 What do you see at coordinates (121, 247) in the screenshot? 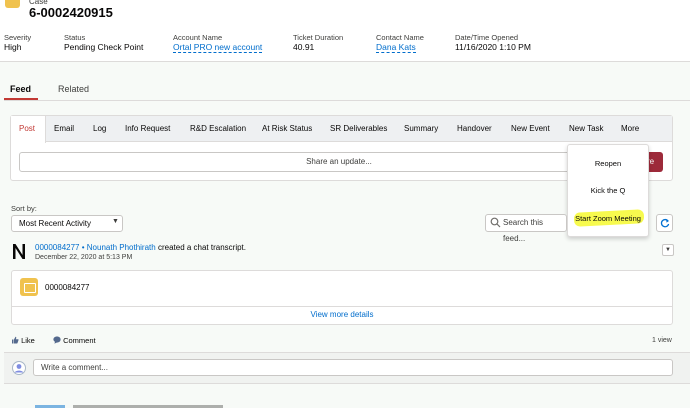
I see `actor-link: Nounath Phothirath` at bounding box center [121, 247].